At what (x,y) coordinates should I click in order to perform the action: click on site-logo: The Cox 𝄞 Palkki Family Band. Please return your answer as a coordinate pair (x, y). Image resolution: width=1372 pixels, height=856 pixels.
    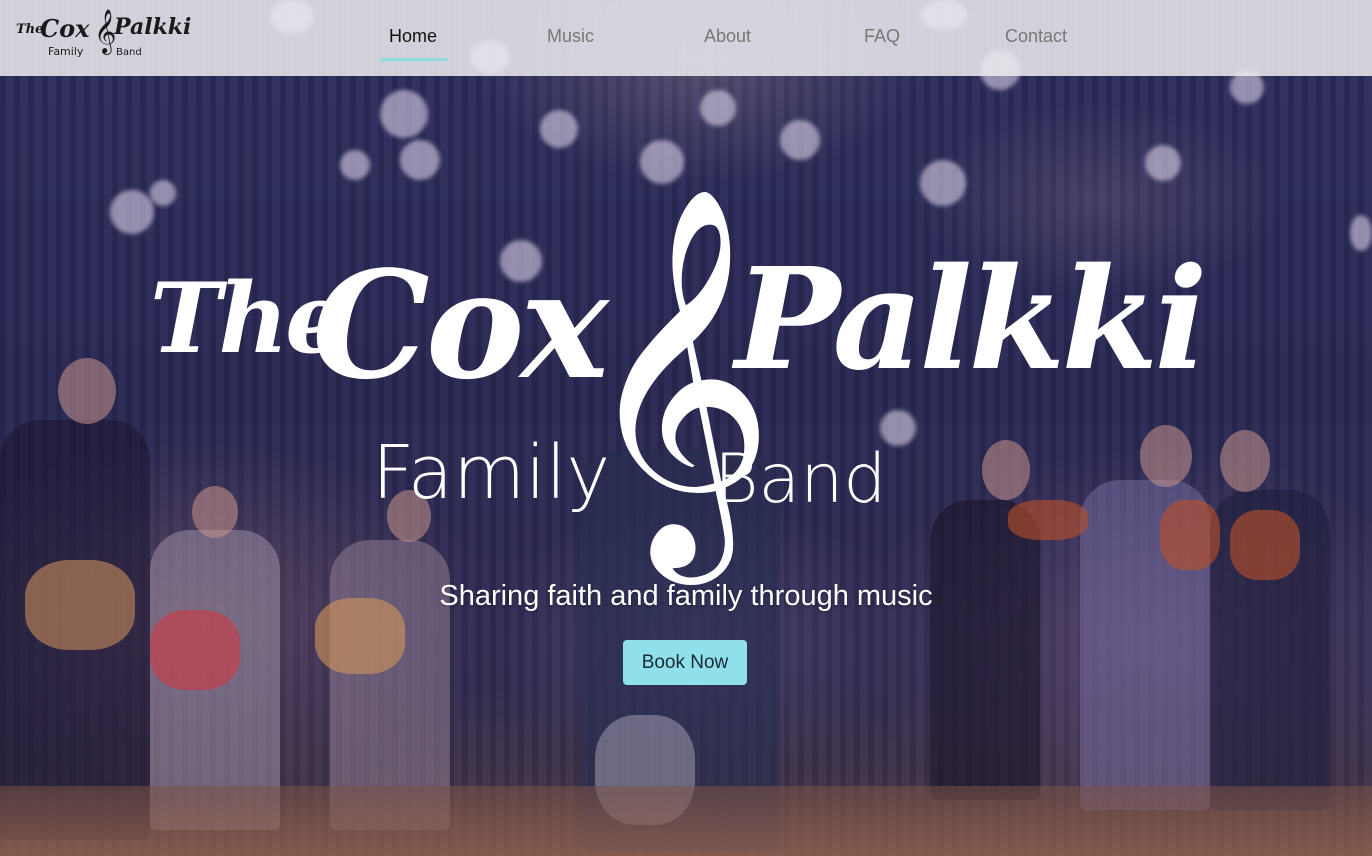
    Looking at the image, I should click on (103, 38).